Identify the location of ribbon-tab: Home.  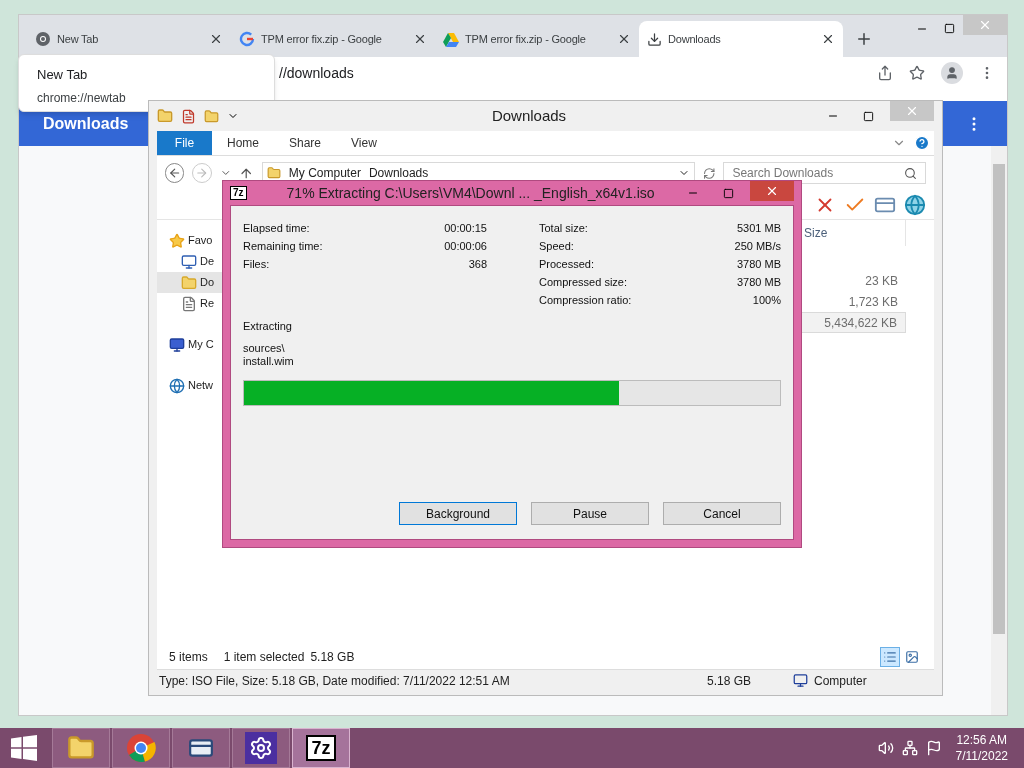
(243, 143).